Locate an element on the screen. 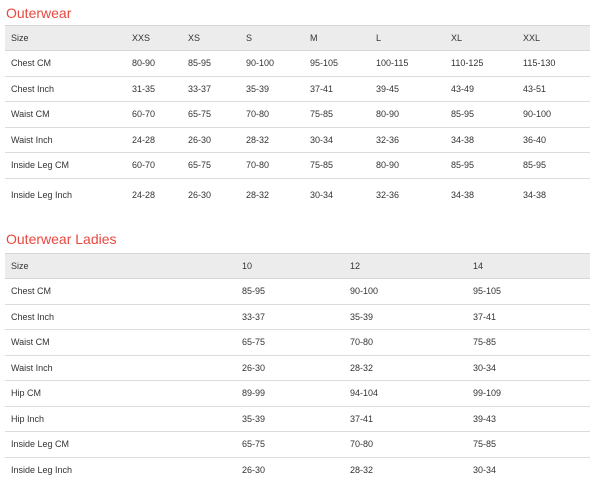  table-cell: 99-109 is located at coordinates (487, 393).